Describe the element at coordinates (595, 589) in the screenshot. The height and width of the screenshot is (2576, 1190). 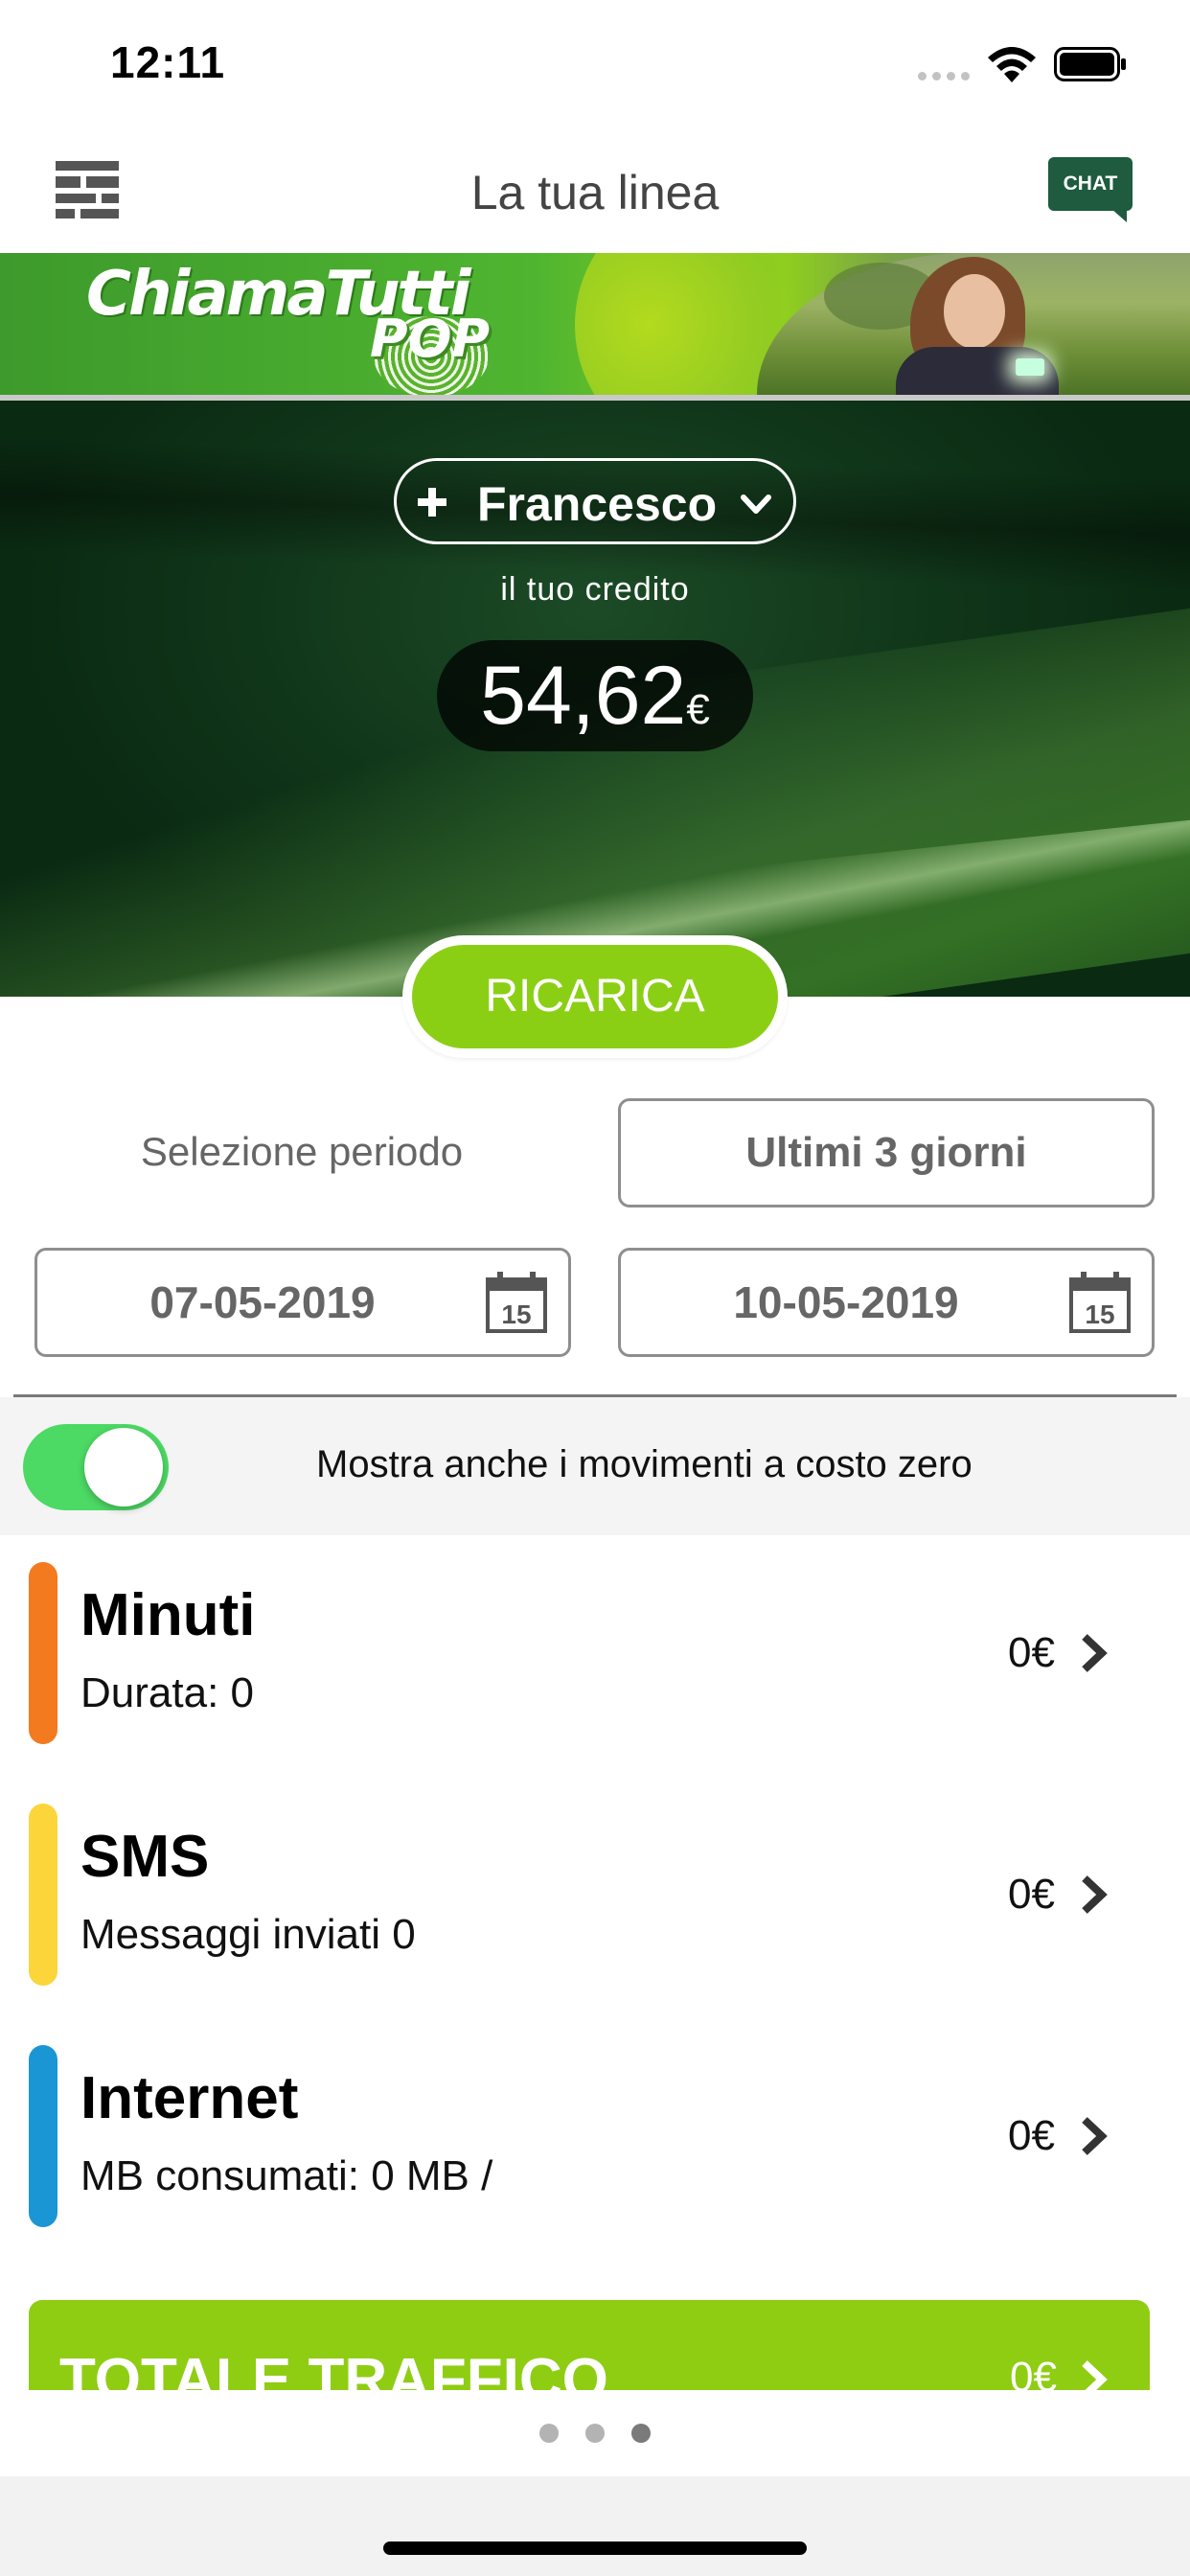
I see `credit-label: il tuo credito` at that location.